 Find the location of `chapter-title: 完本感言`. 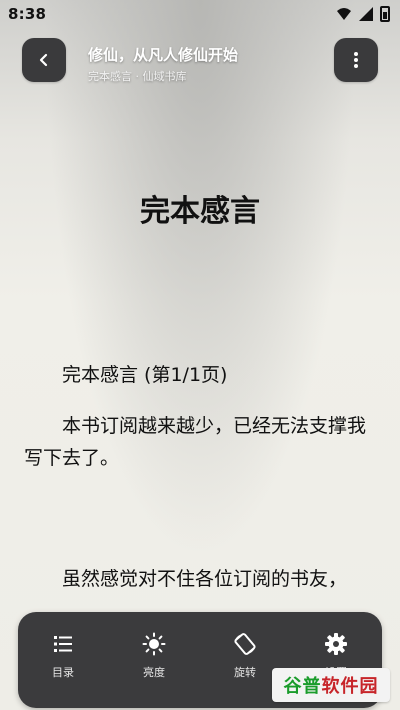

chapter-title: 完本感言 is located at coordinates (200, 211).